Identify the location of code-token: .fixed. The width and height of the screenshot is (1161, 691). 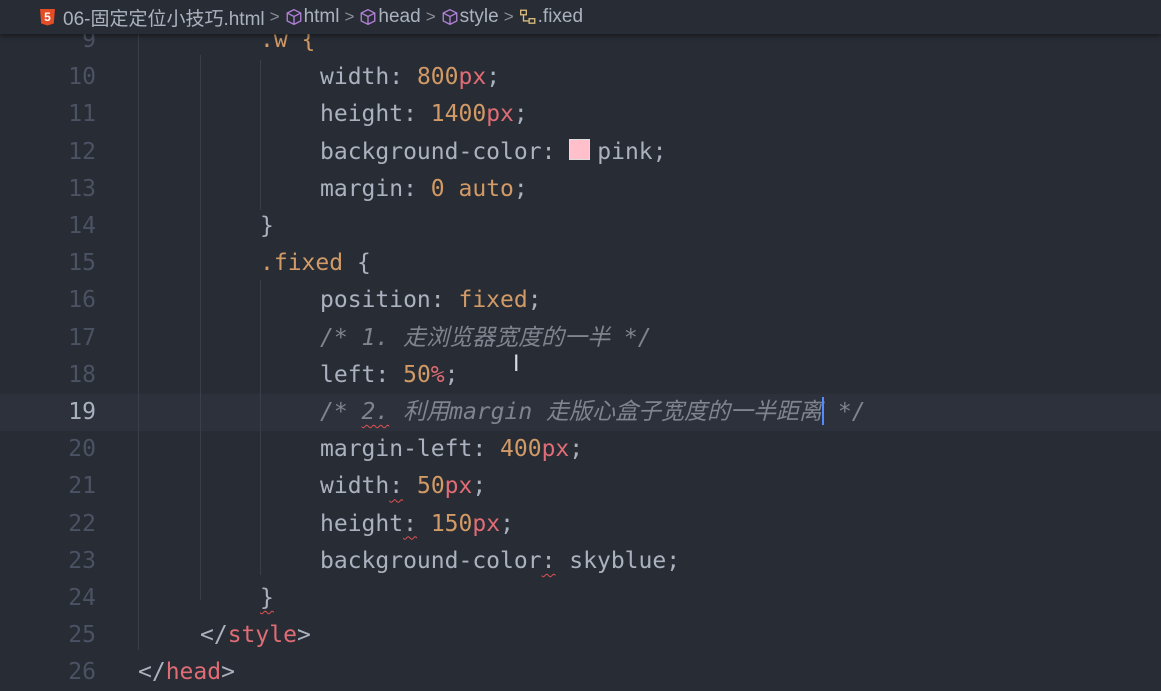
(302, 263).